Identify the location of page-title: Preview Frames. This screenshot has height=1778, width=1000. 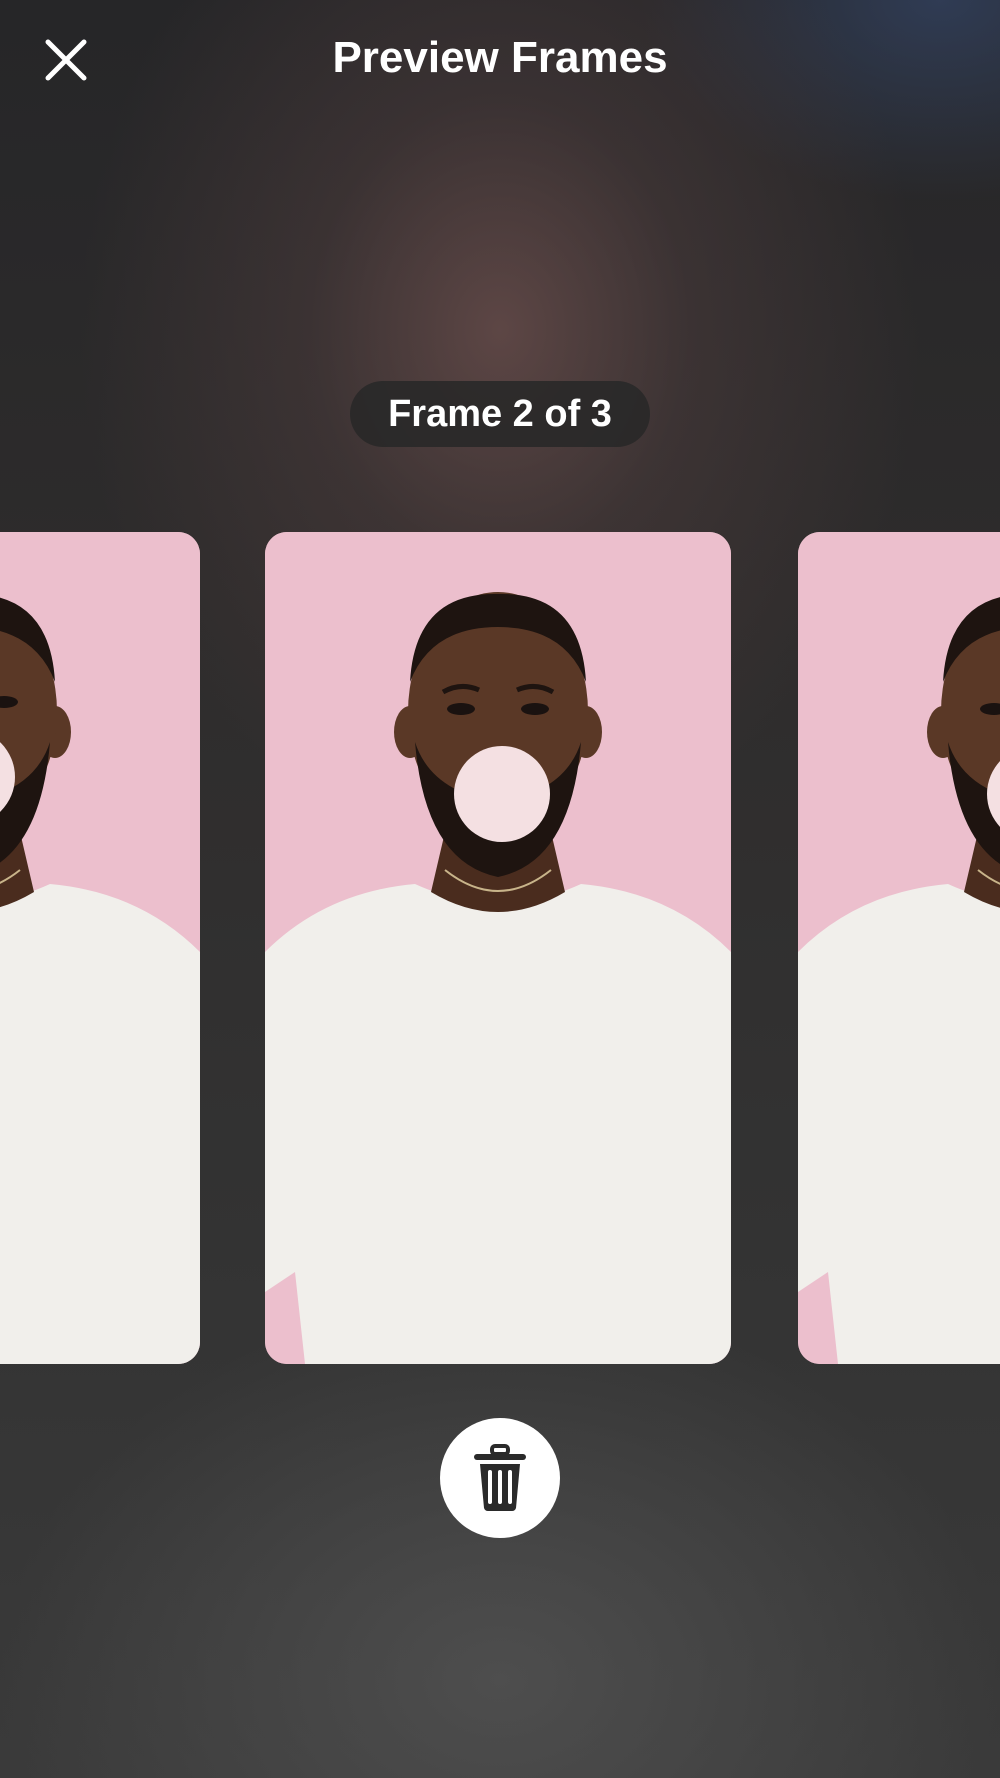
(500, 57).